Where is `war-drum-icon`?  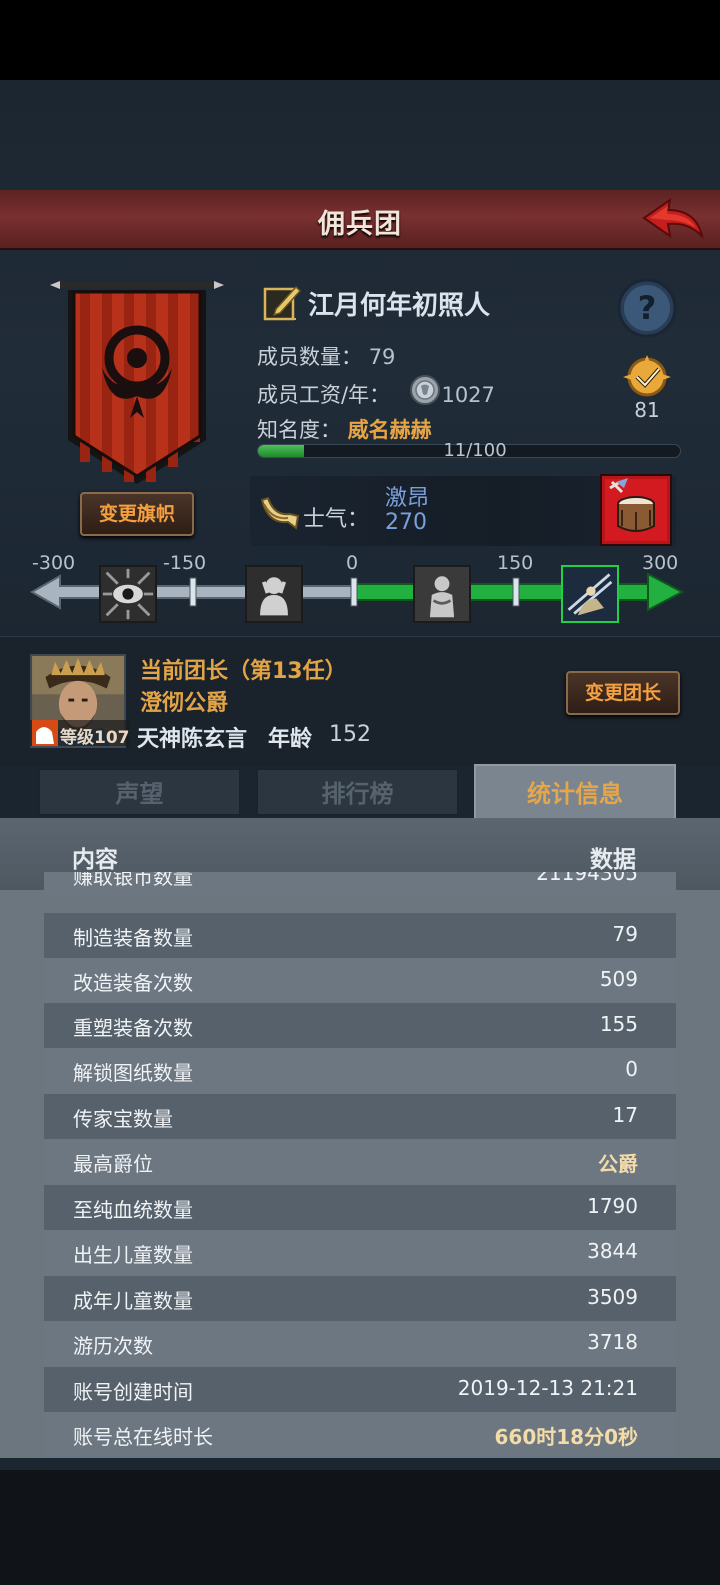
war-drum-icon is located at coordinates (636, 510).